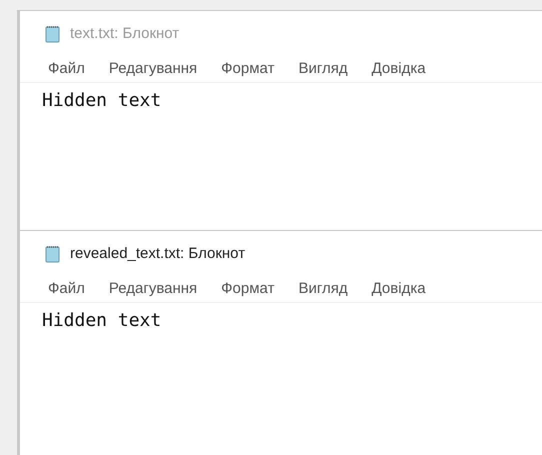 The width and height of the screenshot is (542, 455). Describe the element at coordinates (125, 34) in the screenshot. I see `window-title: text.txt: Блокнот` at that location.